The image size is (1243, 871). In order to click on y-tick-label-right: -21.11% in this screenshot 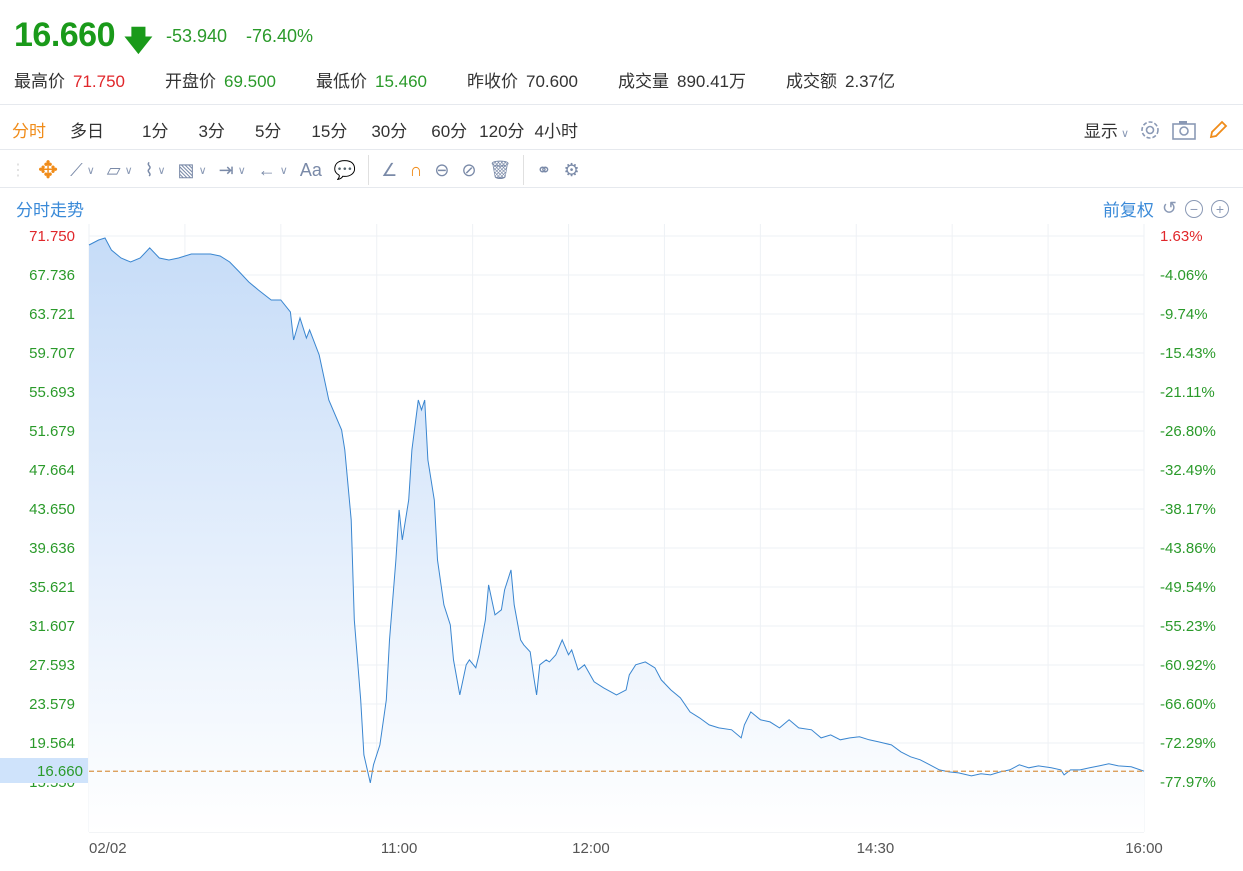, I will do `click(1187, 392)`.